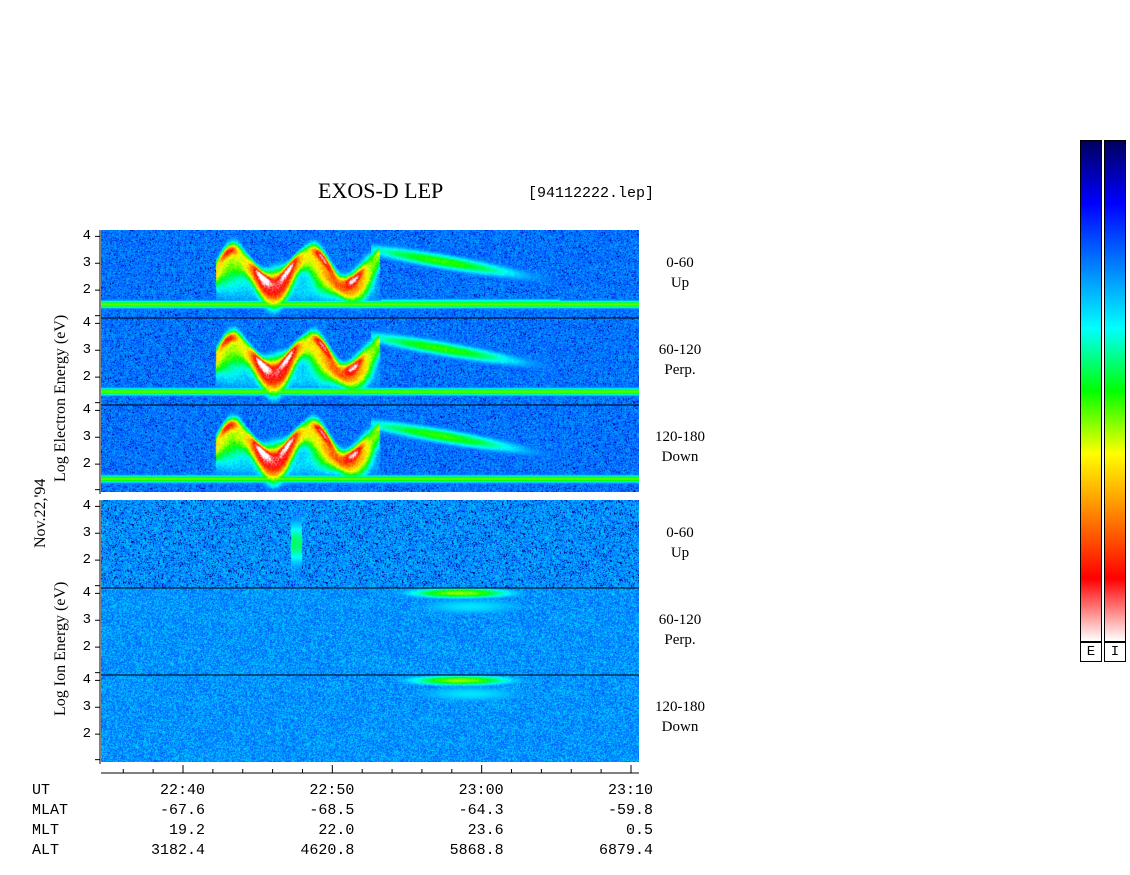 Image resolution: width=1130 pixels, height=875 pixels. I want to click on colorbar-electron, so click(1091, 391).